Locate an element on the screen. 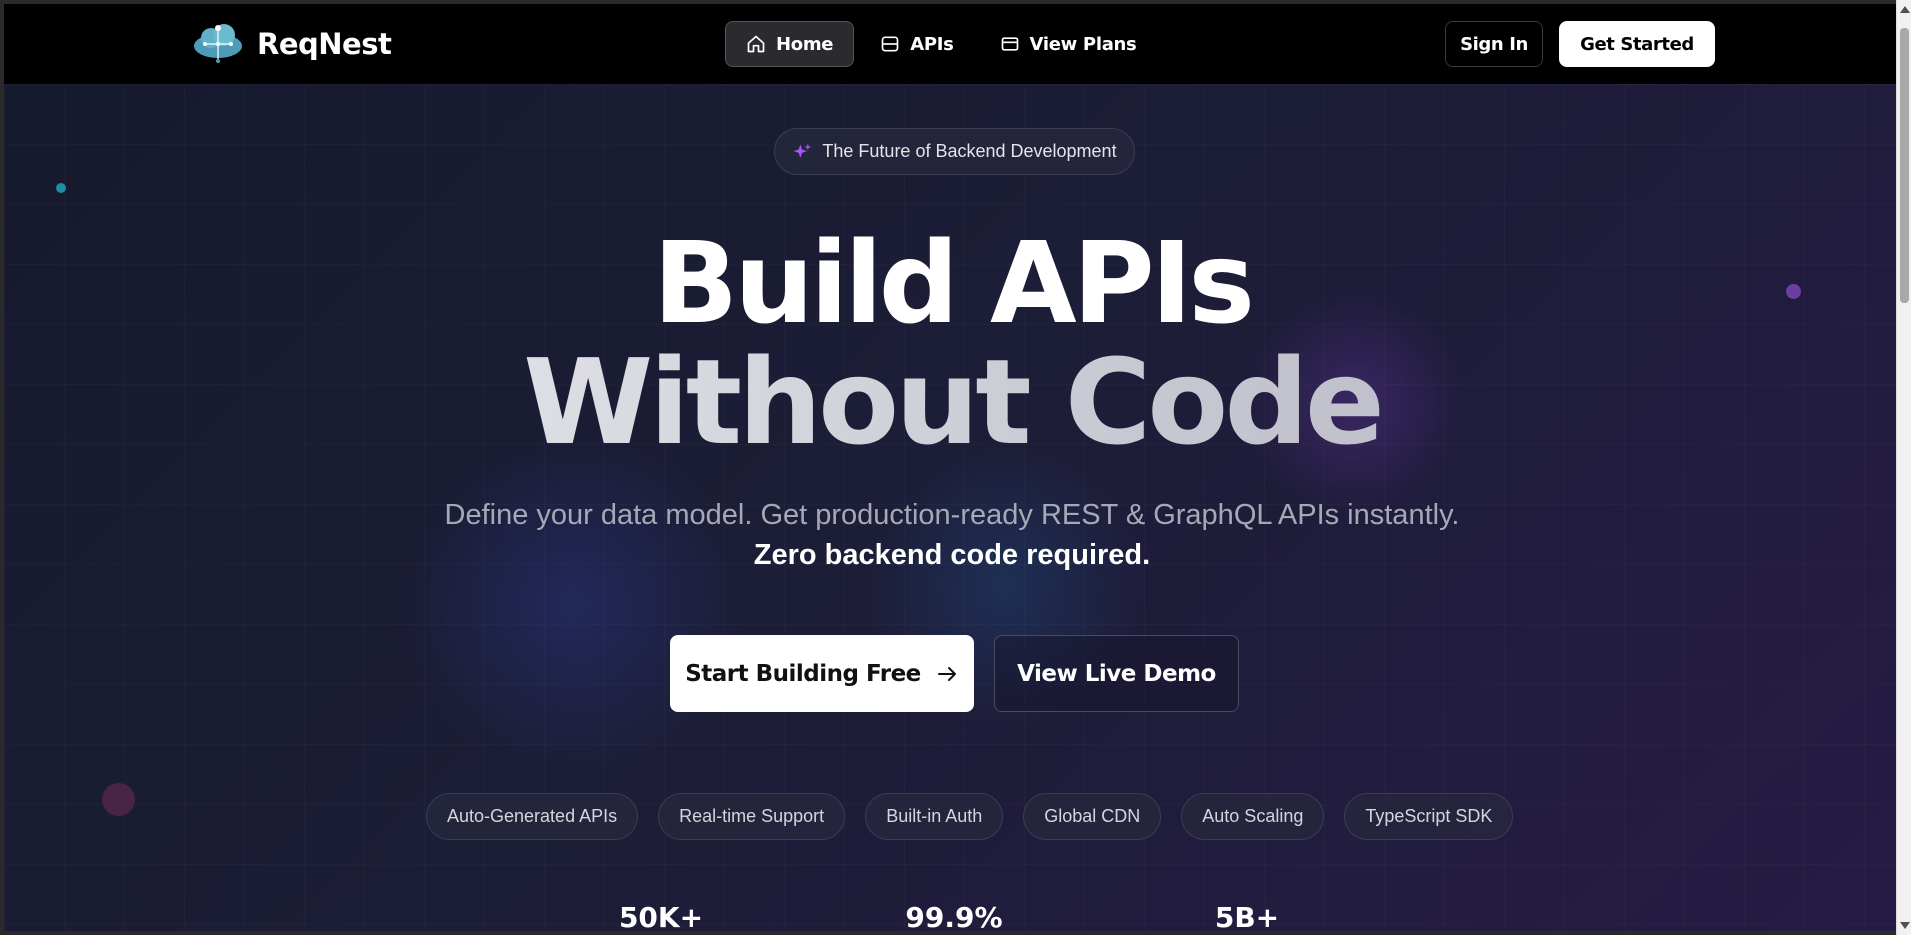 The width and height of the screenshot is (1911, 935). nav-home-label: Home is located at coordinates (805, 44).